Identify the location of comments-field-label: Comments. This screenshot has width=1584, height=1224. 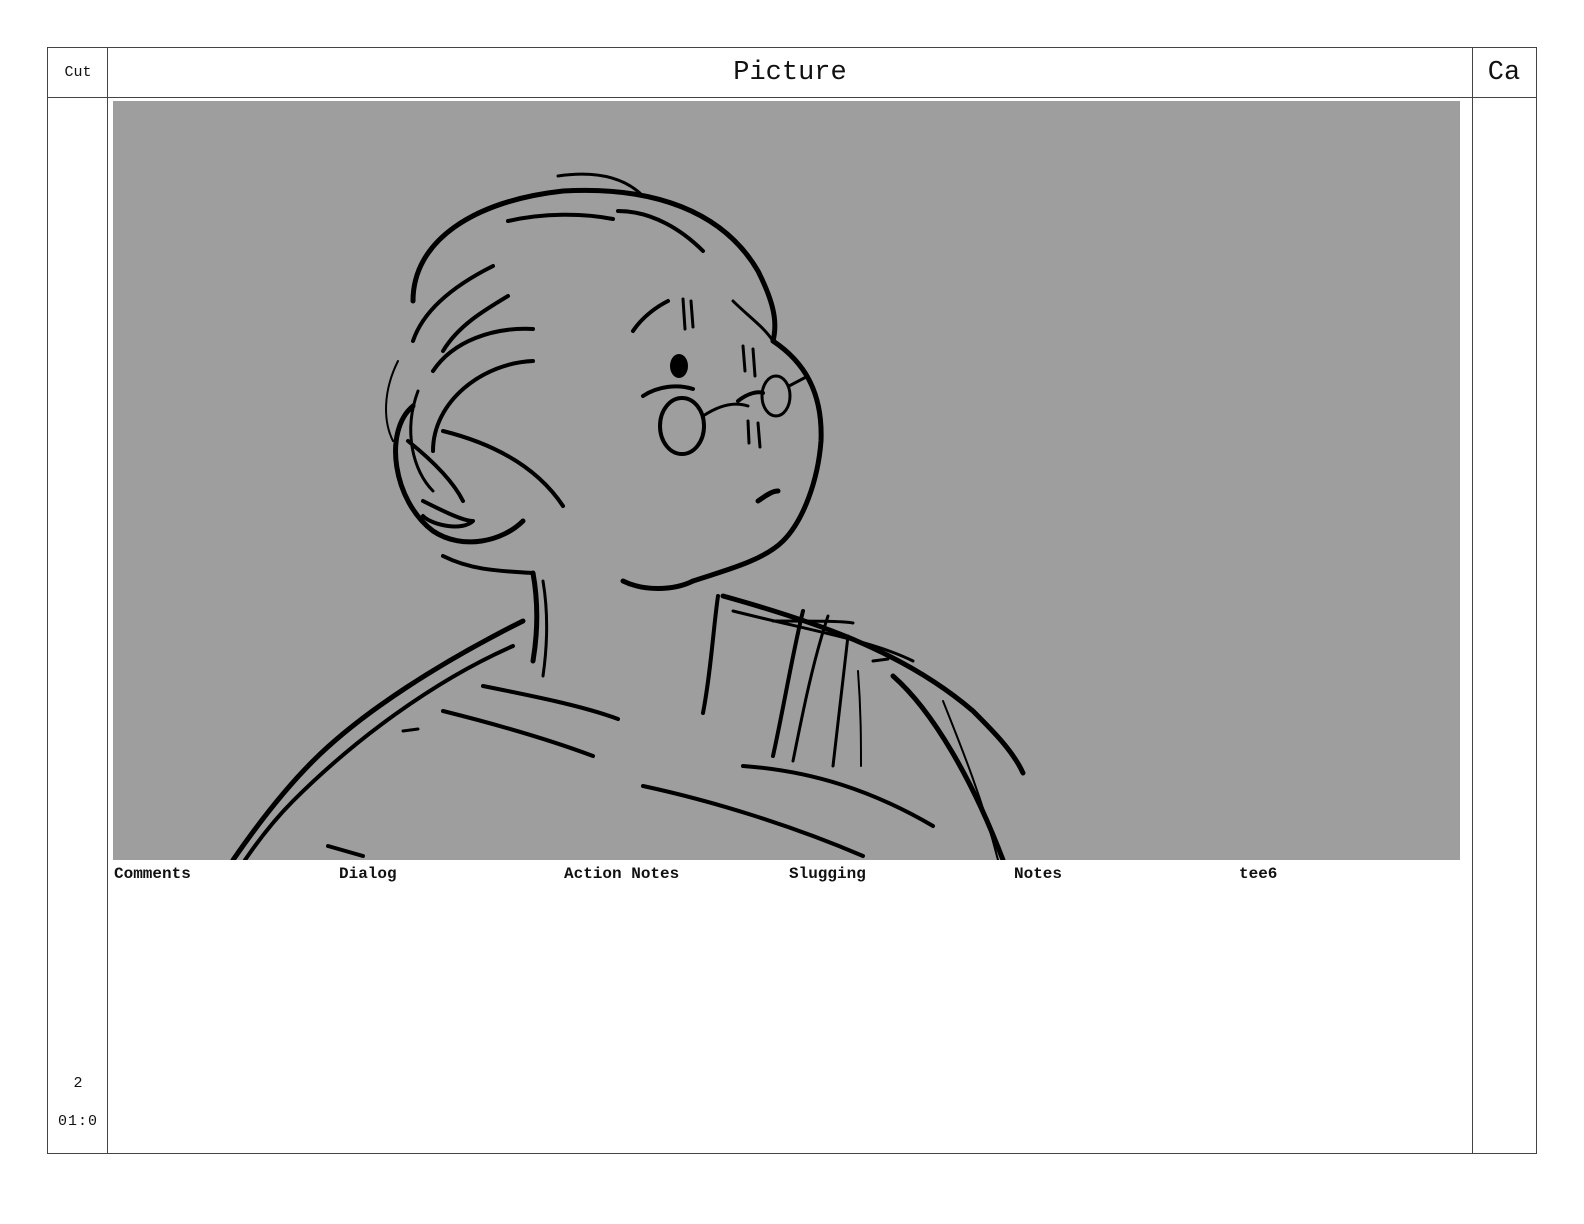
(152, 874).